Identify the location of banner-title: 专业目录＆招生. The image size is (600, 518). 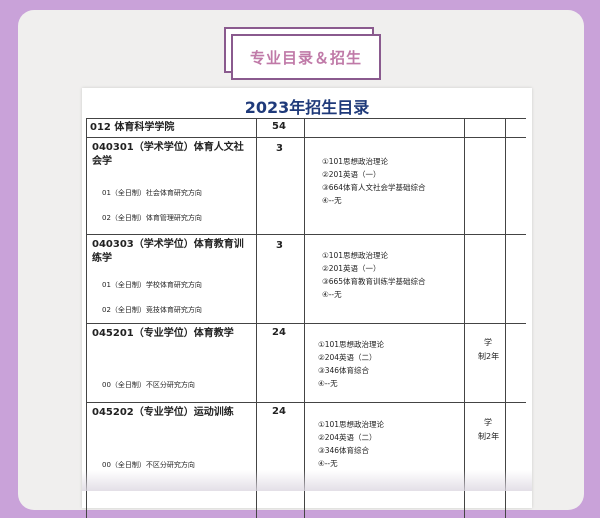
(305, 57).